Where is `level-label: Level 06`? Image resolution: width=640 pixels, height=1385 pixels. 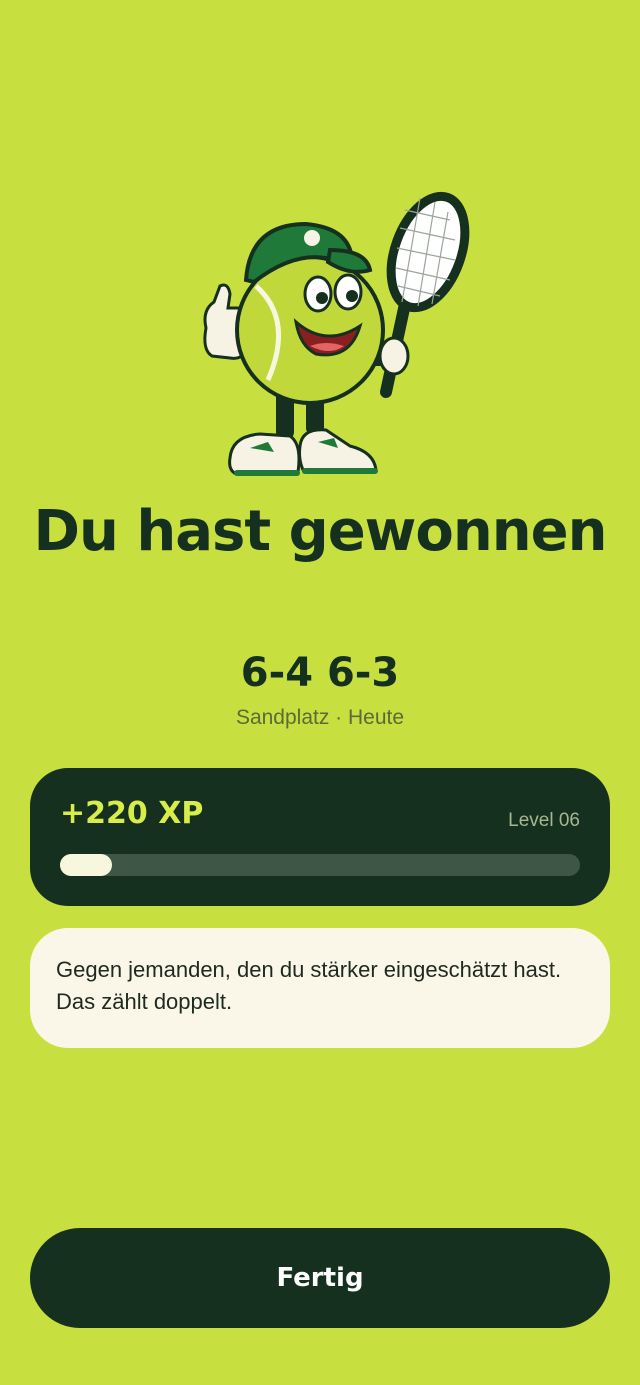 level-label: Level 06 is located at coordinates (544, 820).